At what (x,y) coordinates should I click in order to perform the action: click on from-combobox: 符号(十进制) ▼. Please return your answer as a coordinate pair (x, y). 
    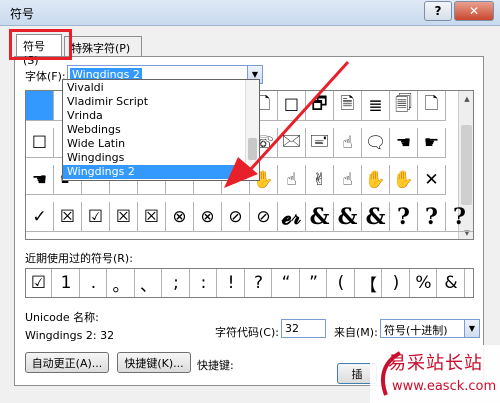
    Looking at the image, I should click on (430, 328).